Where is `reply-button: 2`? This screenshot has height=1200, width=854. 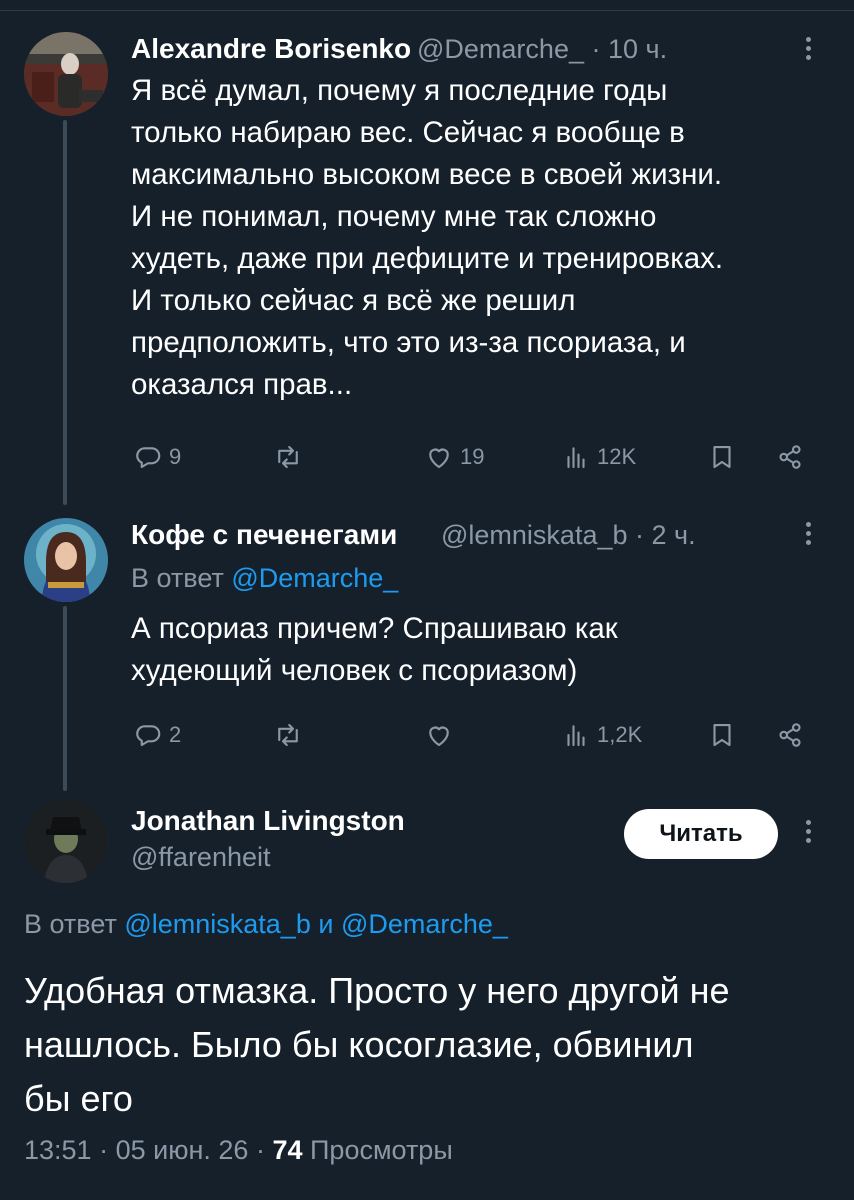
reply-button: 2 is located at coordinates (157, 735).